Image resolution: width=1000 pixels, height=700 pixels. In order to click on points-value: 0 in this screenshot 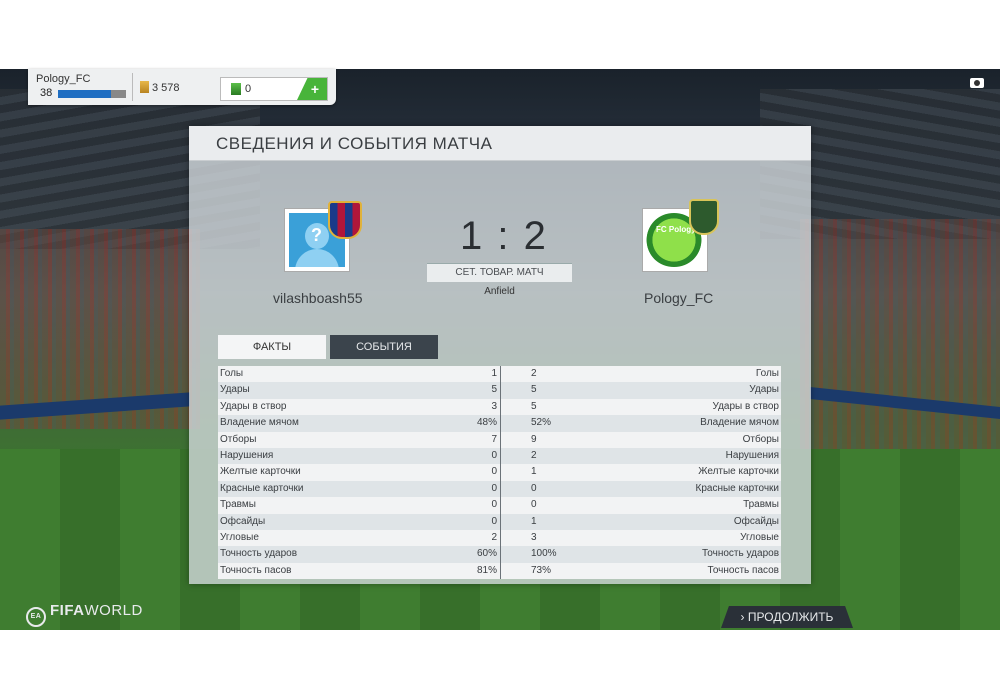, I will do `click(248, 89)`.